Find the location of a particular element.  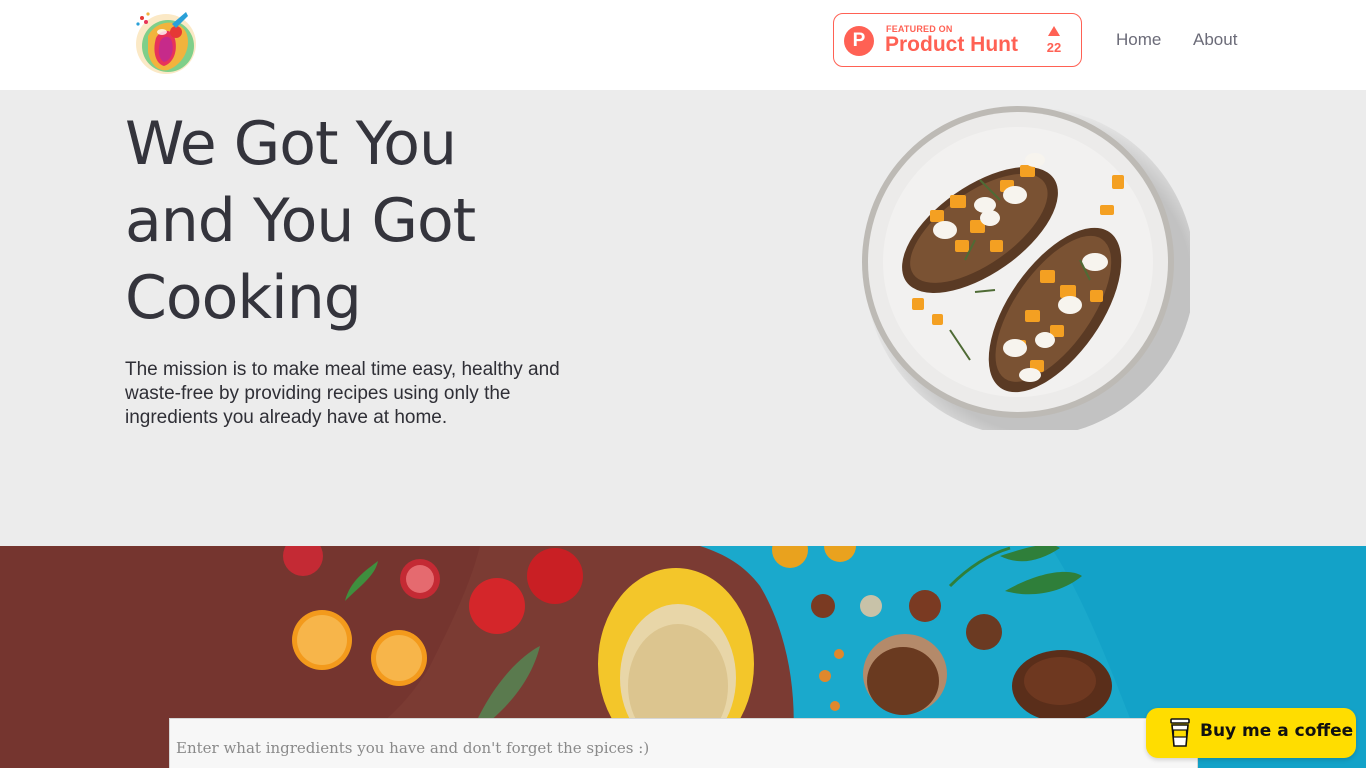

site-logo is located at coordinates (166, 41).